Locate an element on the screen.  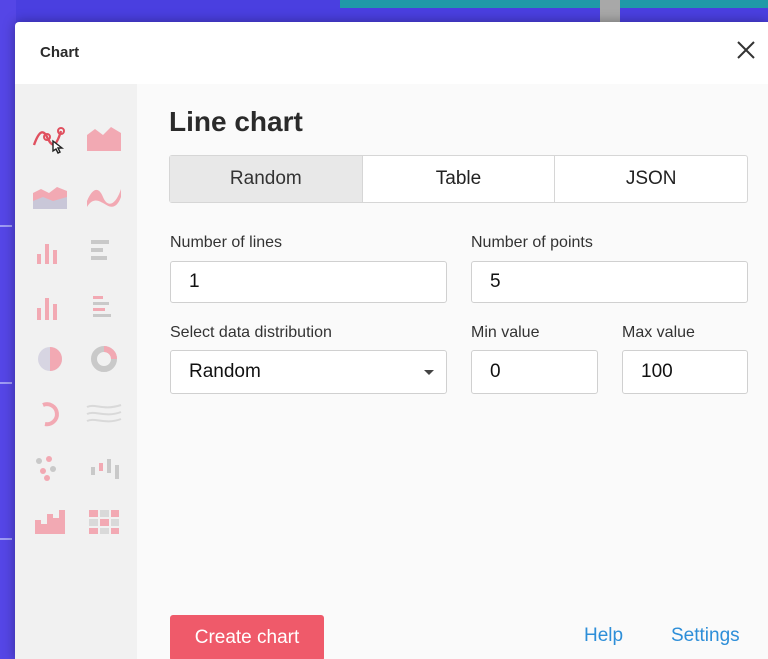
chart-type-candlestick is located at coordinates (104, 468).